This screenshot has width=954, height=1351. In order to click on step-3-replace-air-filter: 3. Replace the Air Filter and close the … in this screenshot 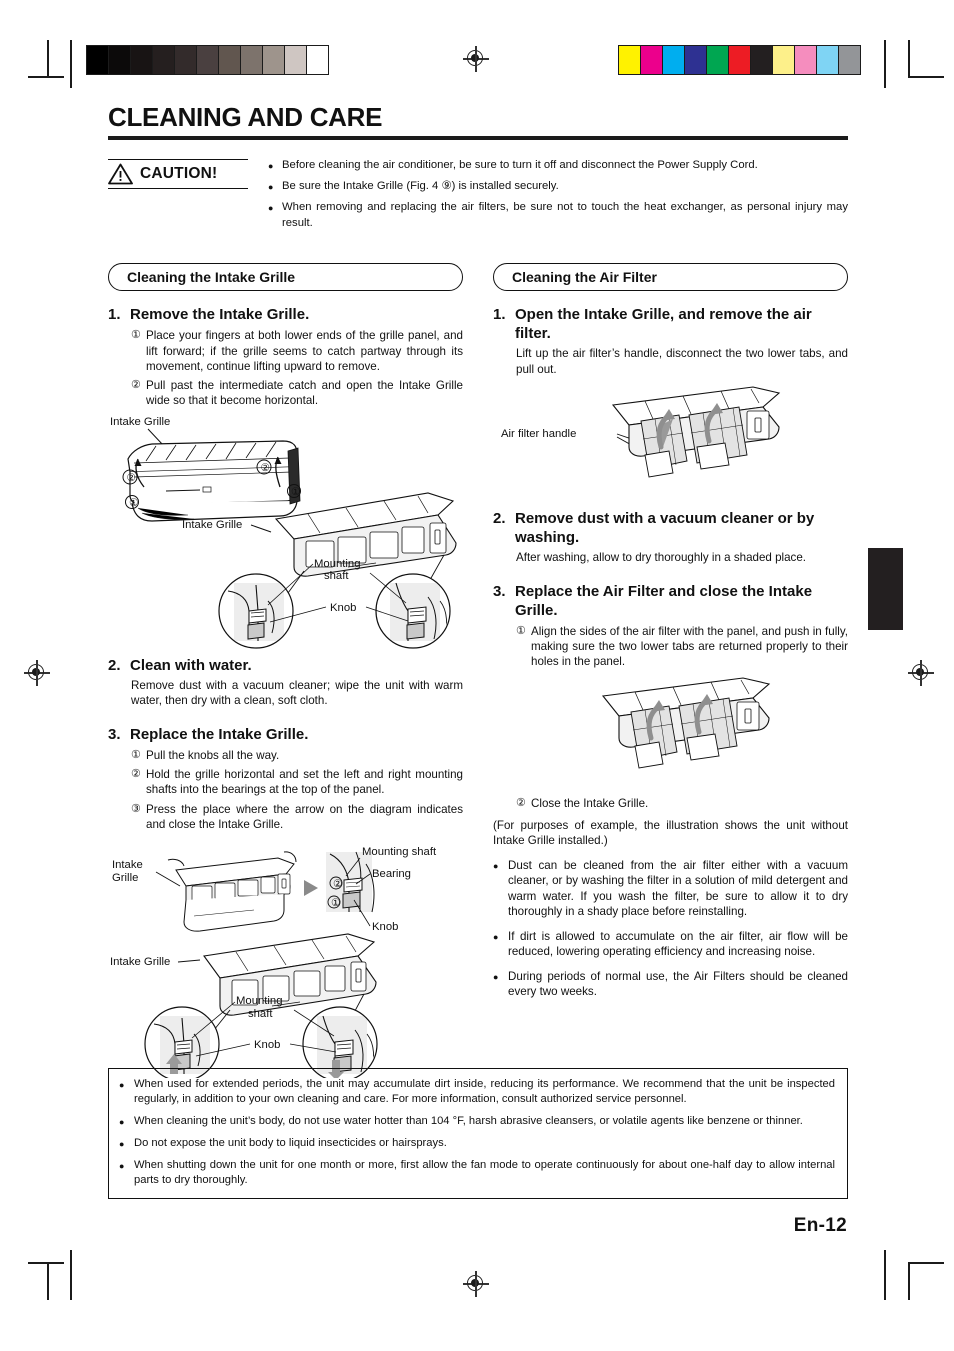, I will do `click(670, 626)`.